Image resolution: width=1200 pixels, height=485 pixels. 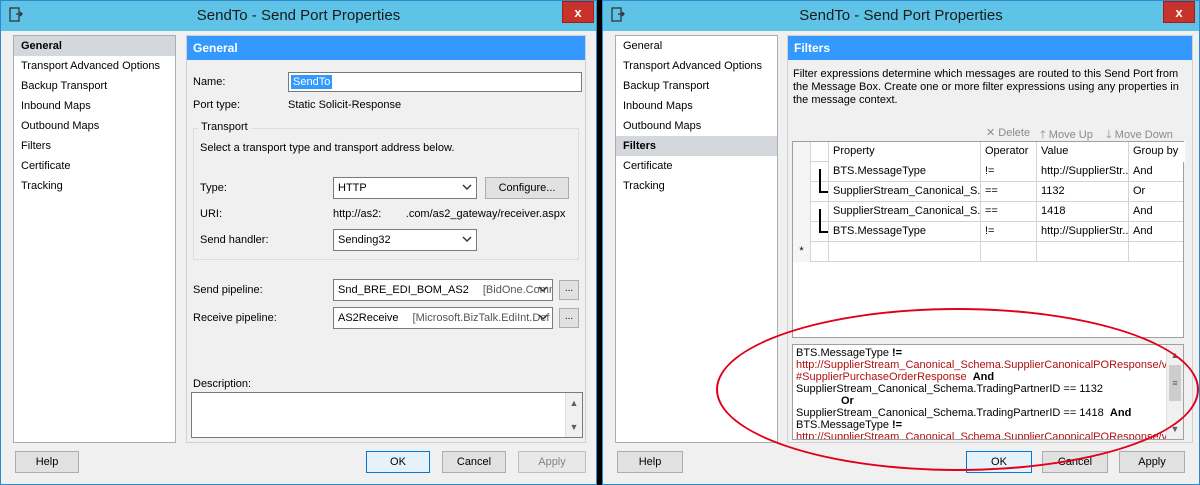 I want to click on column-header-operator: Operator, so click(x=1009, y=152).